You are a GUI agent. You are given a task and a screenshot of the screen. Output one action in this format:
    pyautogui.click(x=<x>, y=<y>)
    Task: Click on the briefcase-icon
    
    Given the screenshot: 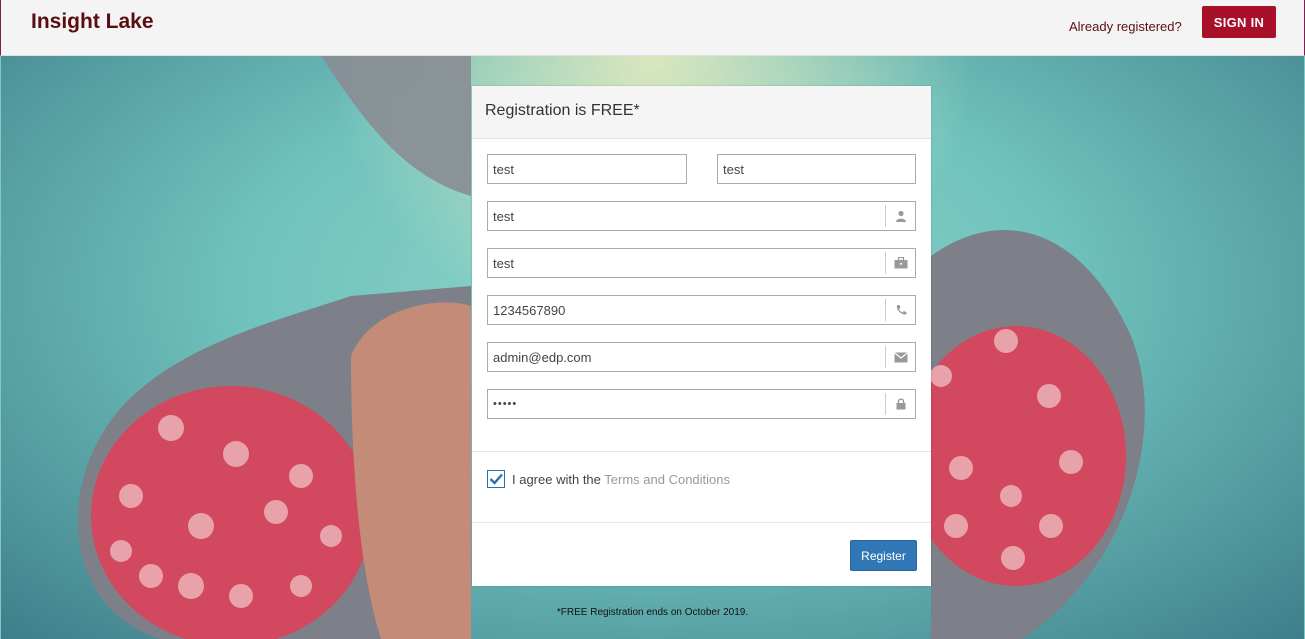 What is the action you would take?
    pyautogui.click(x=900, y=263)
    